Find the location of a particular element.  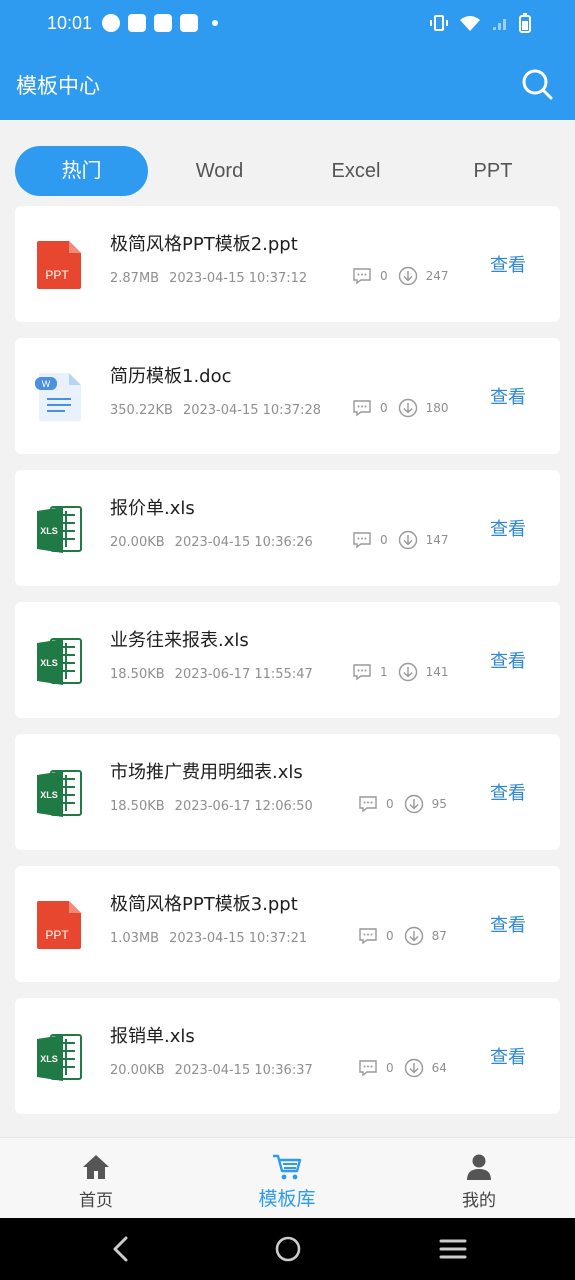

user-icon is located at coordinates (479, 1167).